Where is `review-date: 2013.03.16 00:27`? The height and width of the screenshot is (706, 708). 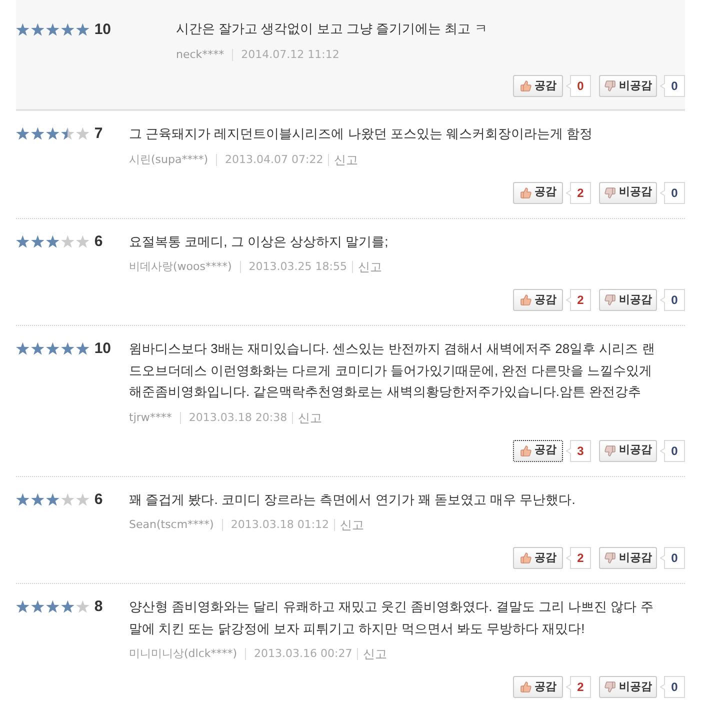 review-date: 2013.03.16 00:27 is located at coordinates (303, 654).